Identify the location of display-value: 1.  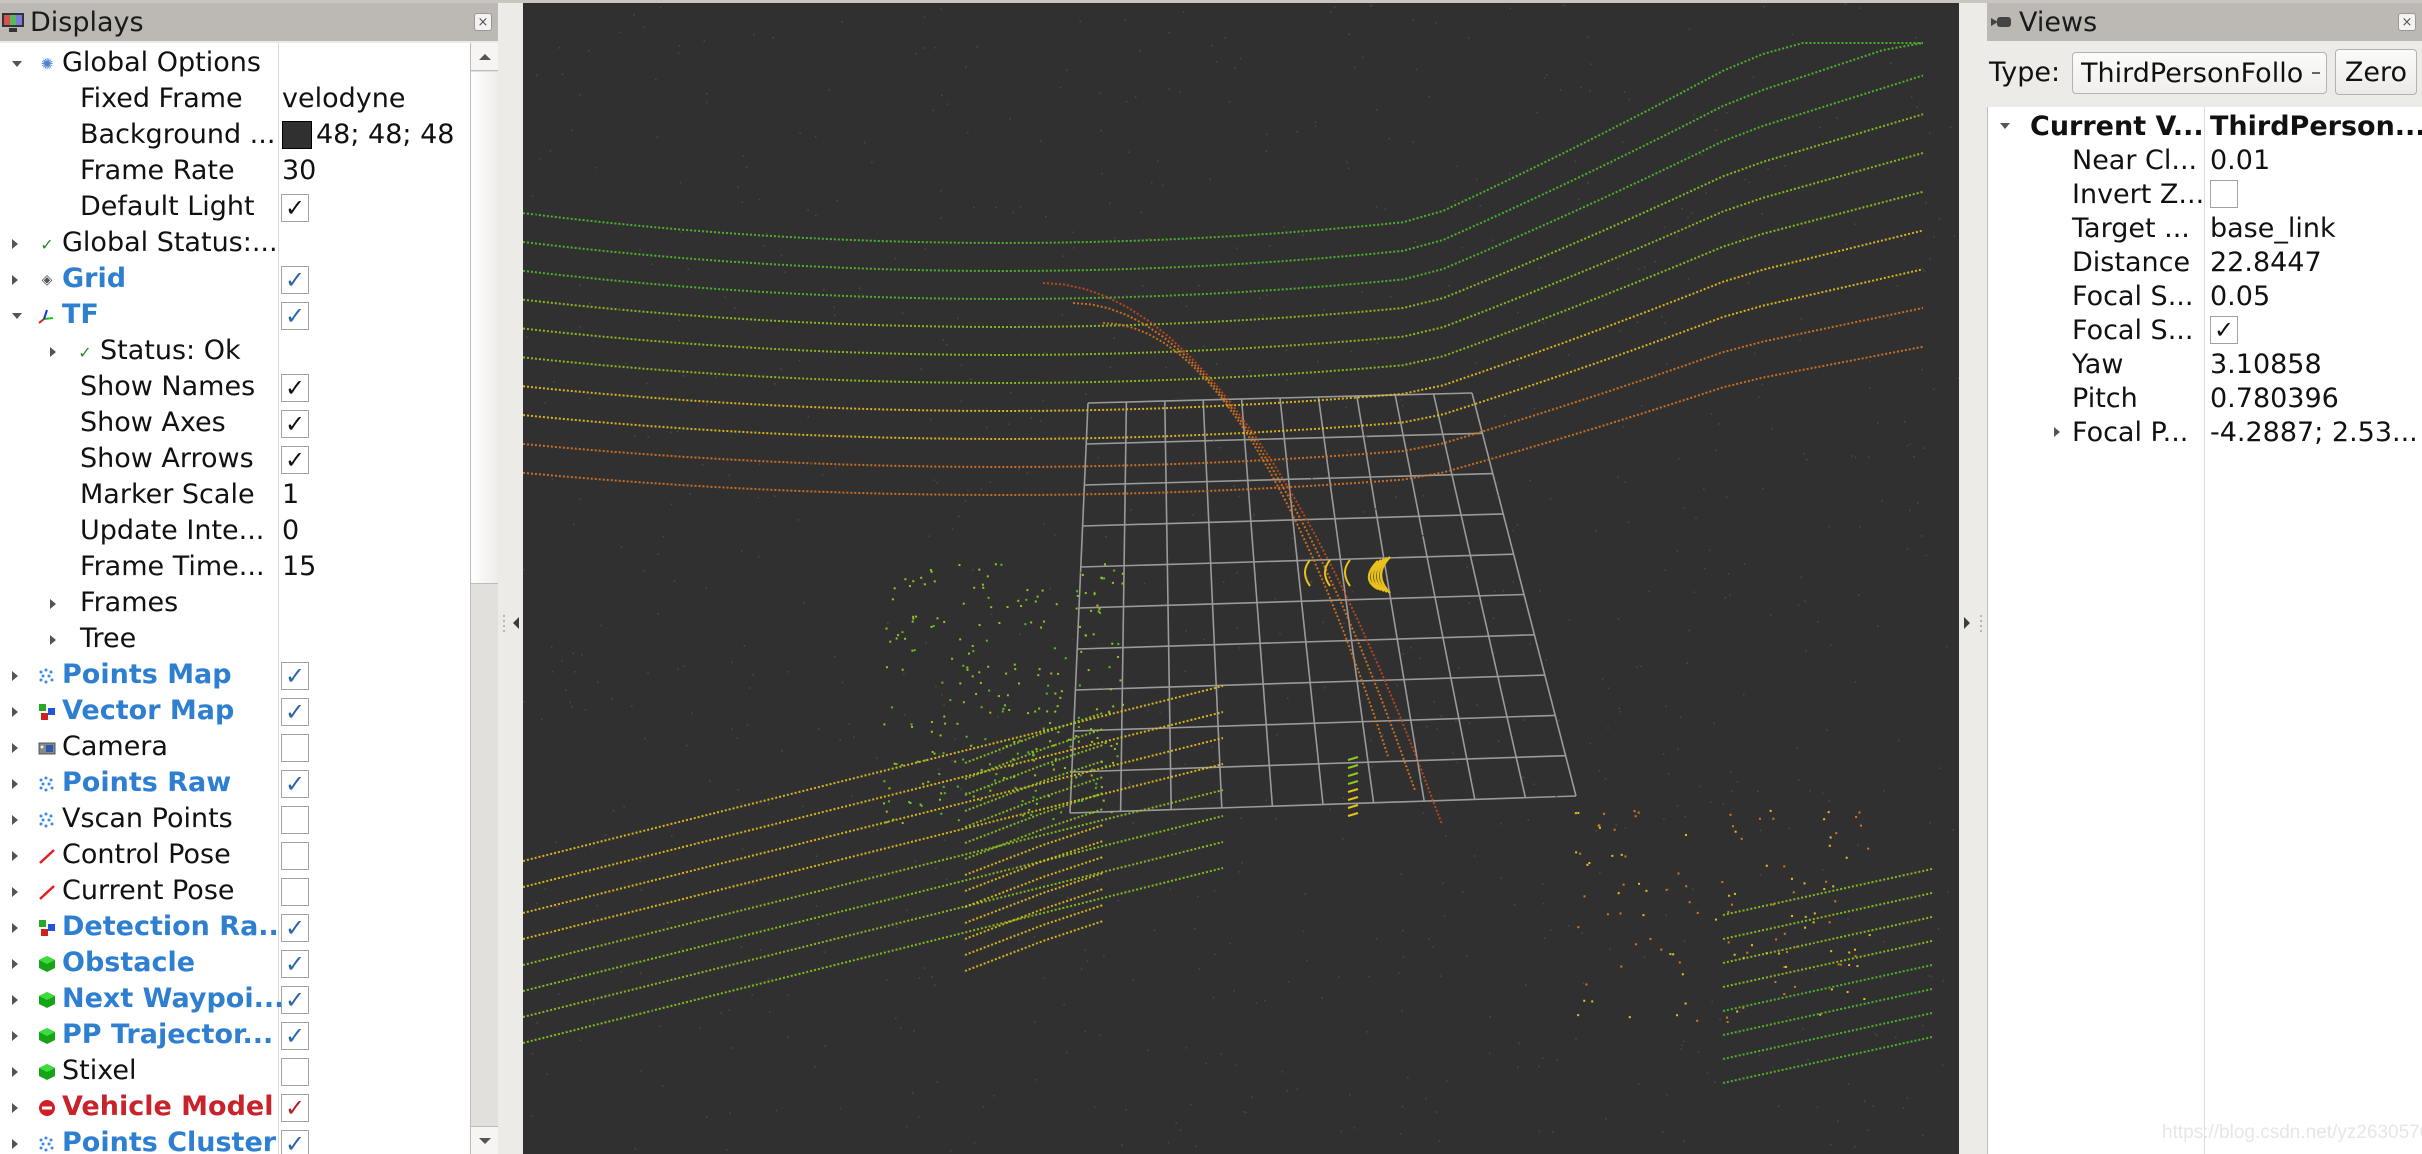
(290, 494).